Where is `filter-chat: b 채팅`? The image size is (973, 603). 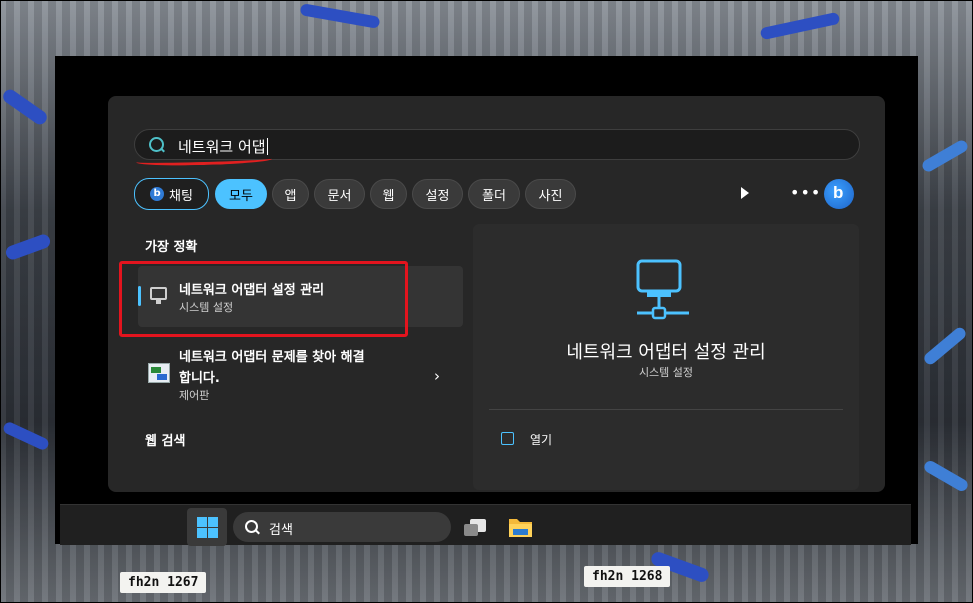 filter-chat: b 채팅 is located at coordinates (171, 194).